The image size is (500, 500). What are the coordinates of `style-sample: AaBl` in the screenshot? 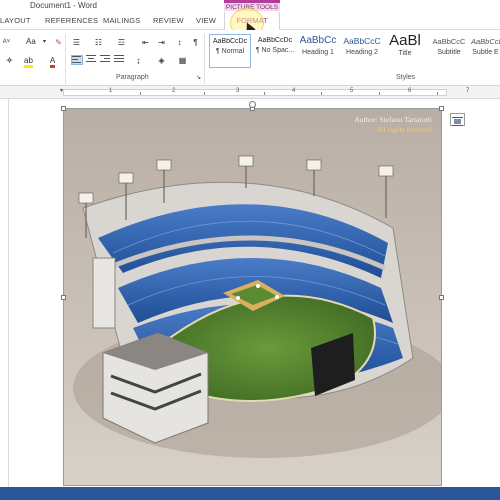 It's located at (405, 40).